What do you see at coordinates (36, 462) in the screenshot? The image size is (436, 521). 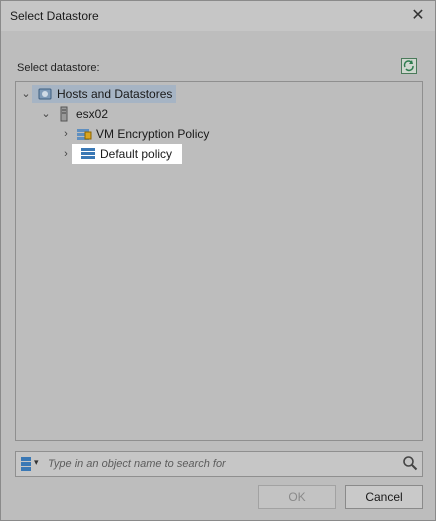 I see `chevron-down-icon: ▾` at bounding box center [36, 462].